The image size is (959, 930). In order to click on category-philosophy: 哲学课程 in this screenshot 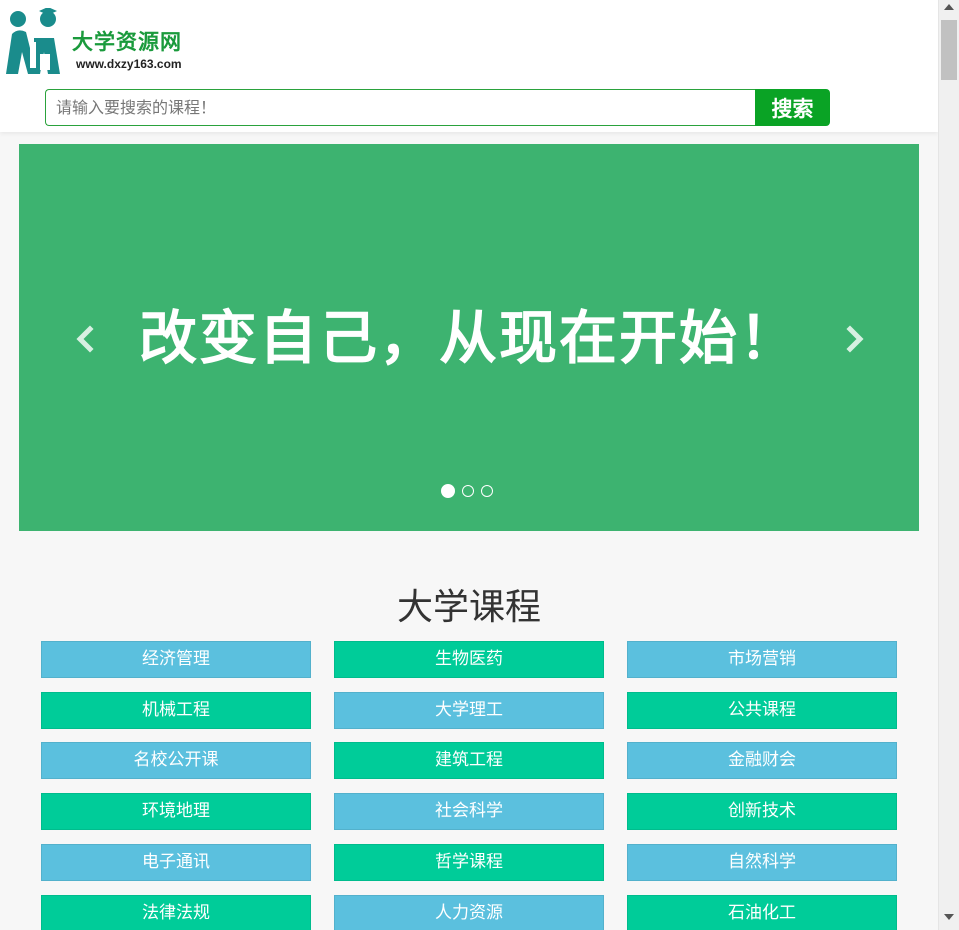, I will do `click(469, 862)`.